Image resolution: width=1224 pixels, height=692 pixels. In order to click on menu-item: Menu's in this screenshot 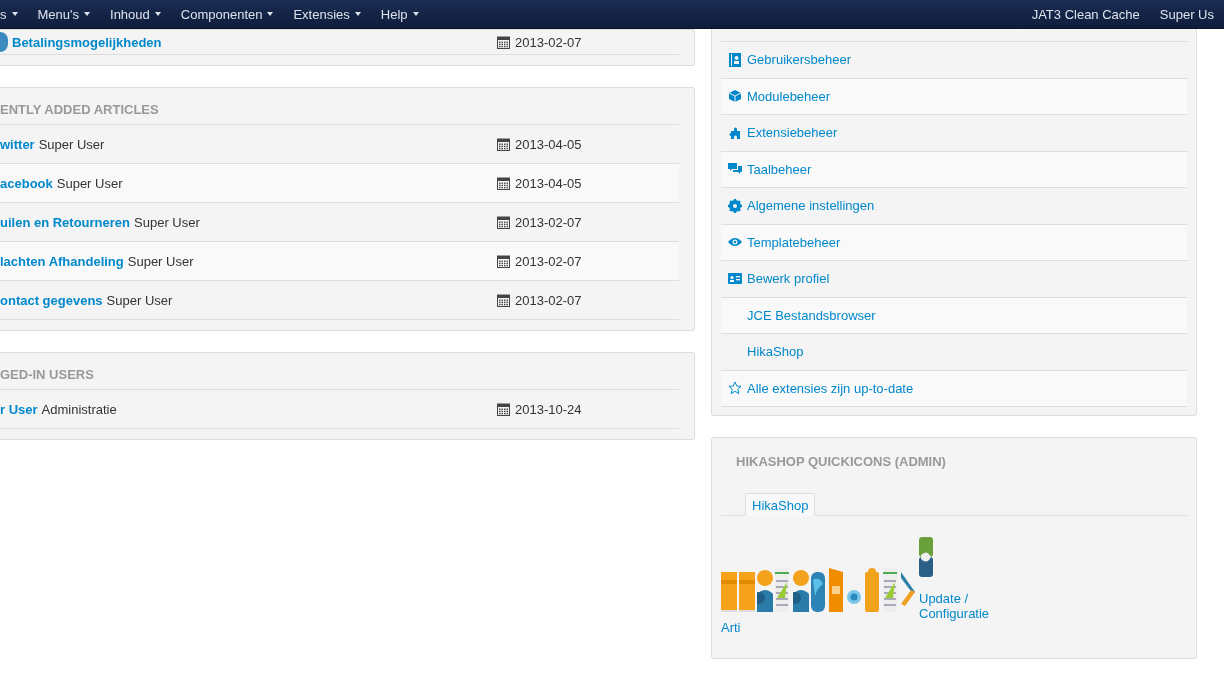, I will do `click(63, 14)`.